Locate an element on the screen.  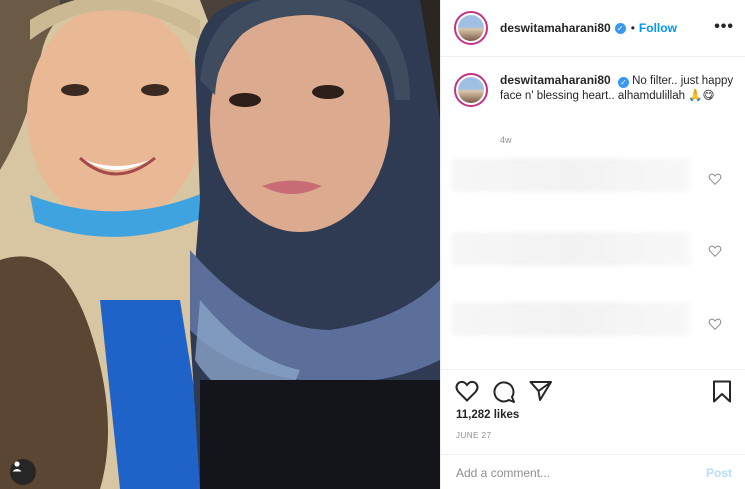
follow-button: Follow is located at coordinates (658, 28).